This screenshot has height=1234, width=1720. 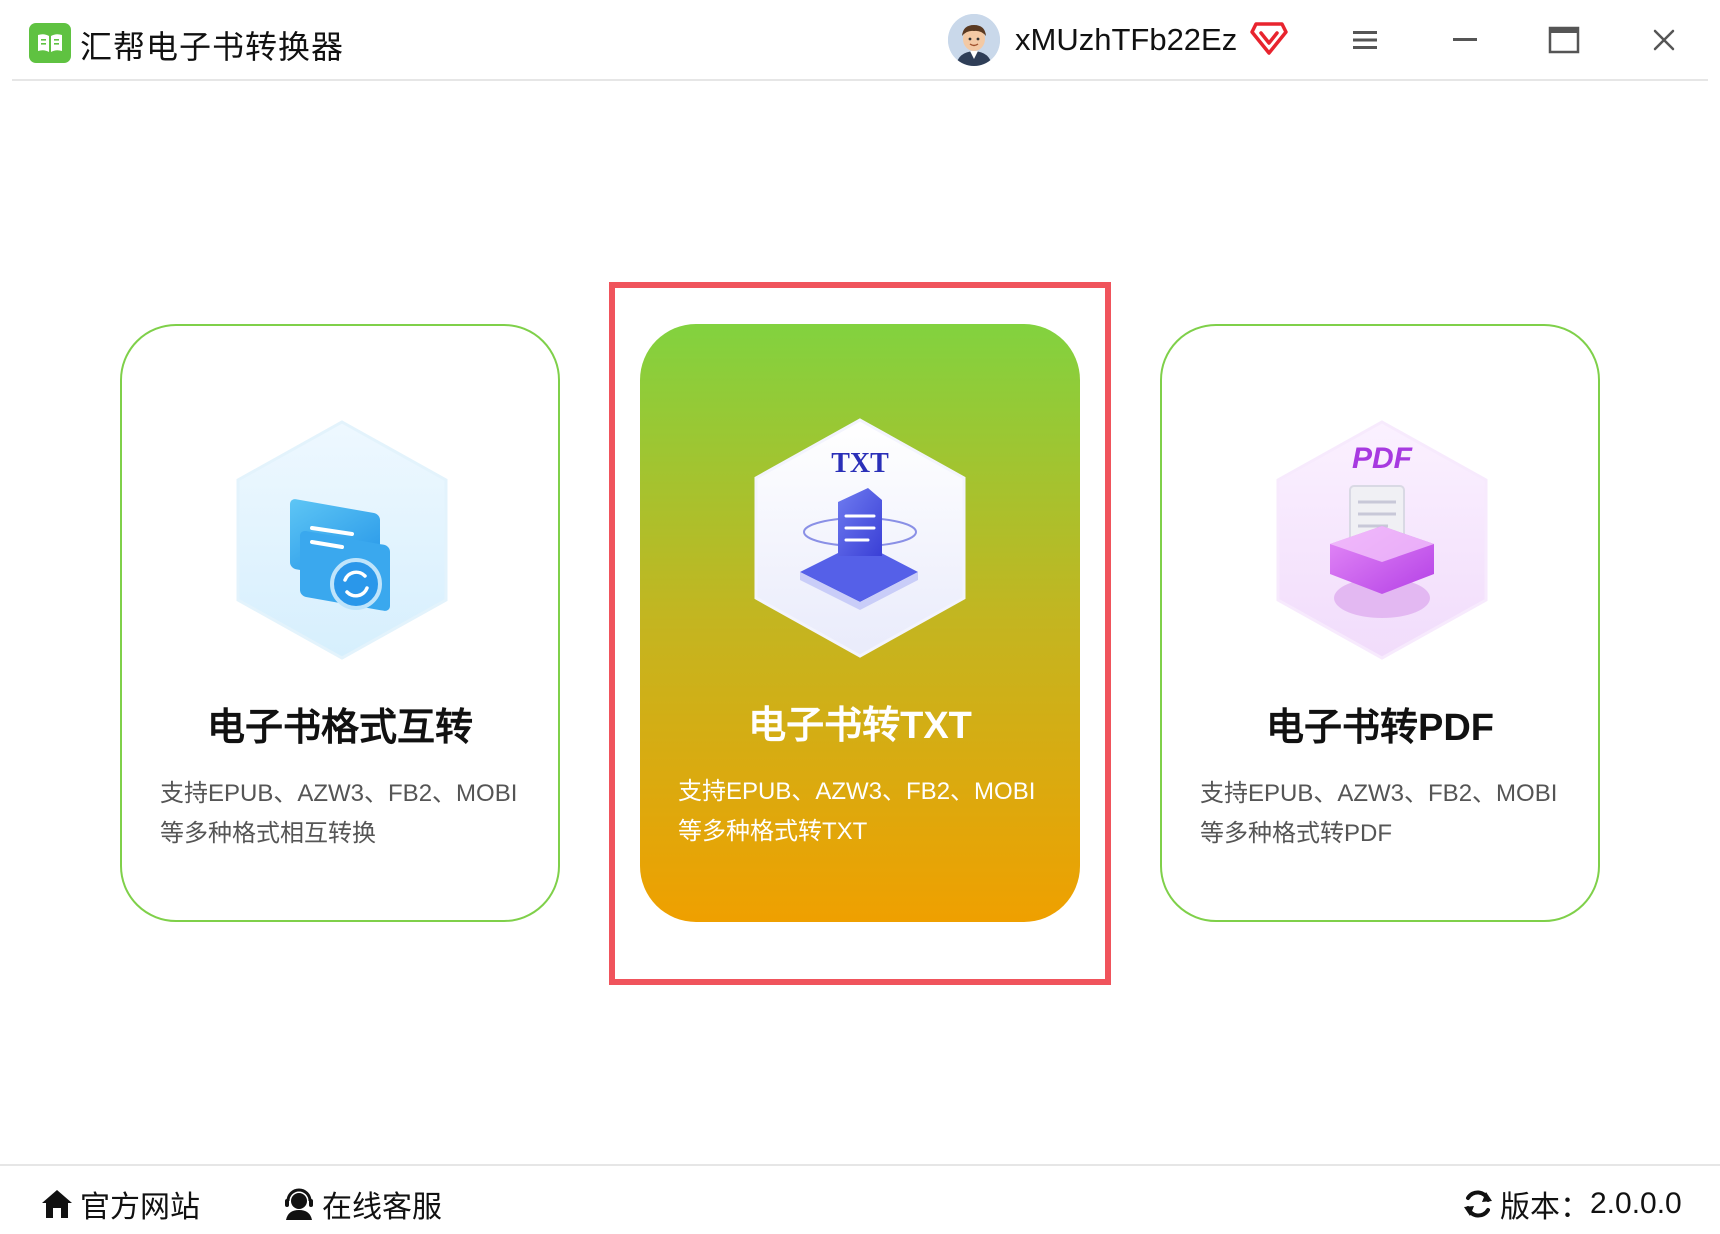 I want to click on pdf-icon: PDF, so click(x=1382, y=540).